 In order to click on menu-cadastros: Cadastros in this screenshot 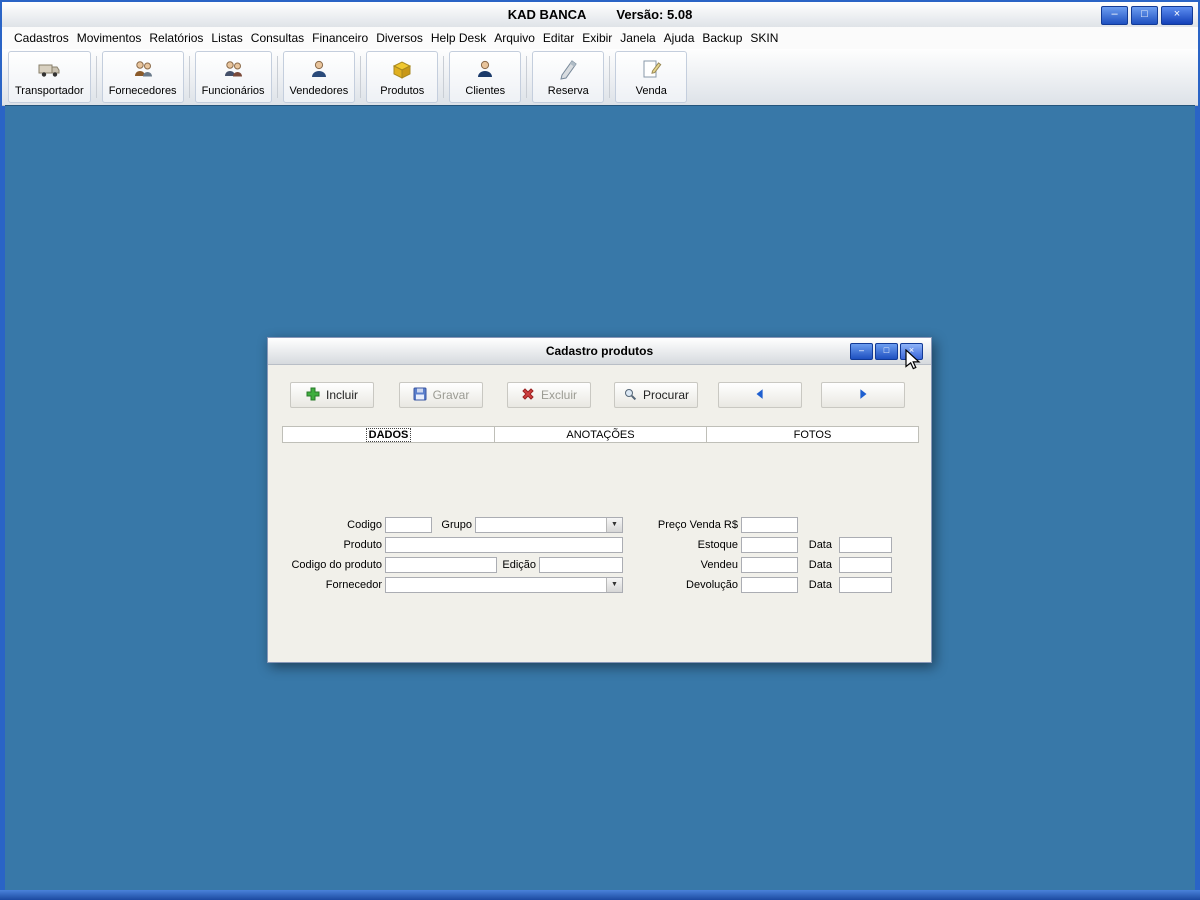, I will do `click(41, 38)`.